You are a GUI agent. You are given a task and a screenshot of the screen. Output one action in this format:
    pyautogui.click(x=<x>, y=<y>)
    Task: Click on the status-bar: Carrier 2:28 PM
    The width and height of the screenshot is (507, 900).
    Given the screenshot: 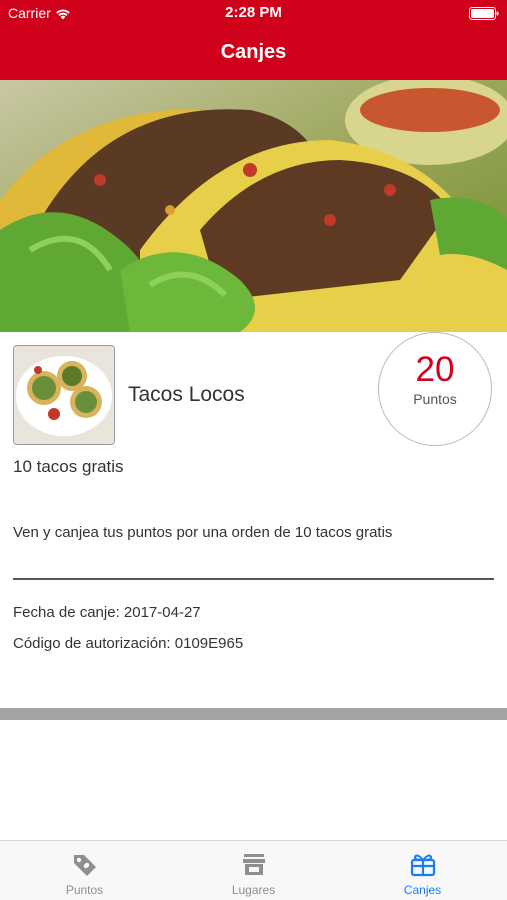 What is the action you would take?
    pyautogui.click(x=253, y=13)
    